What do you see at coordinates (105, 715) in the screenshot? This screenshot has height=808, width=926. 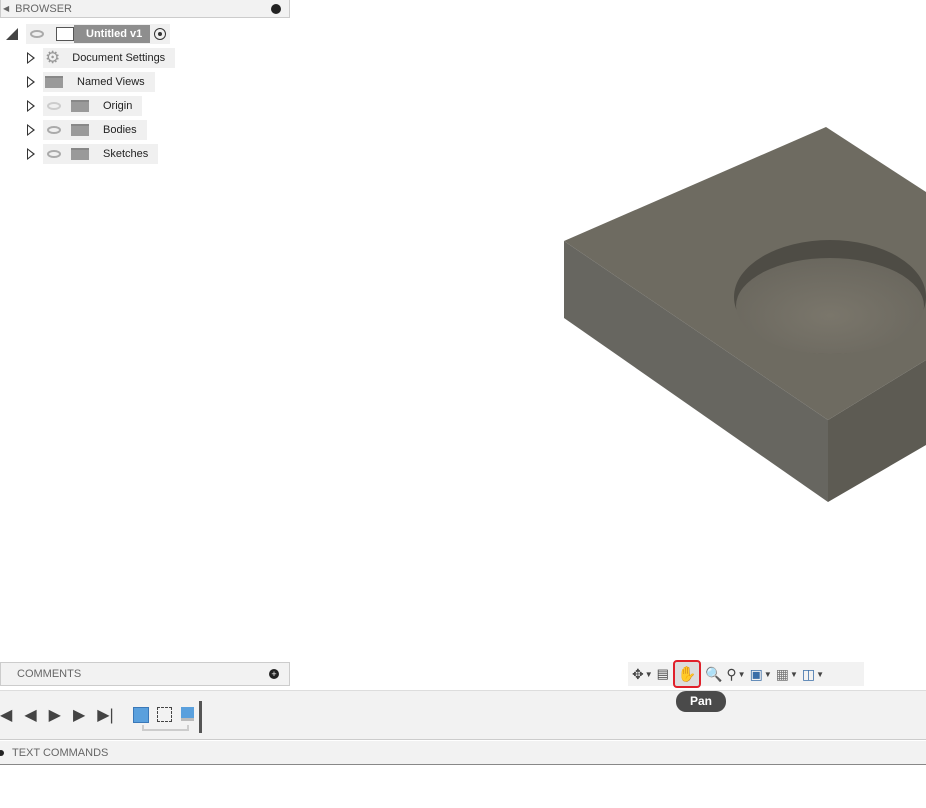 I see `go-to-end-icon: ▶|` at bounding box center [105, 715].